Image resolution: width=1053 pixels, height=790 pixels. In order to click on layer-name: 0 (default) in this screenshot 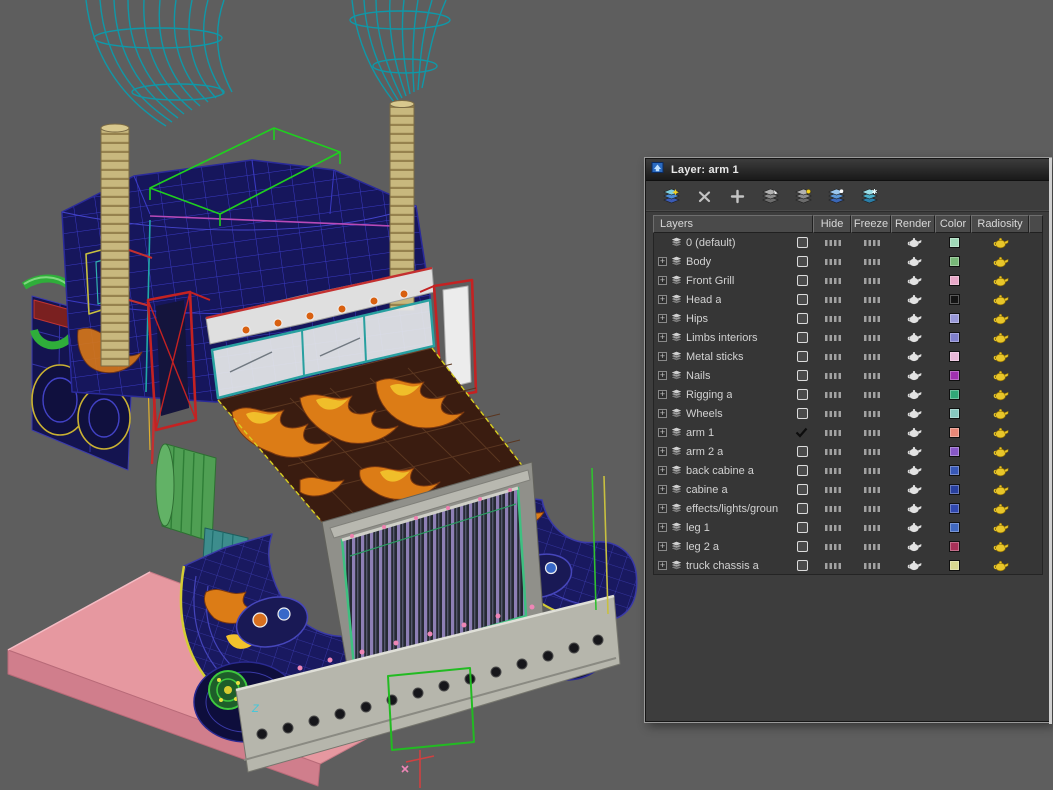, I will do `click(711, 243)`.